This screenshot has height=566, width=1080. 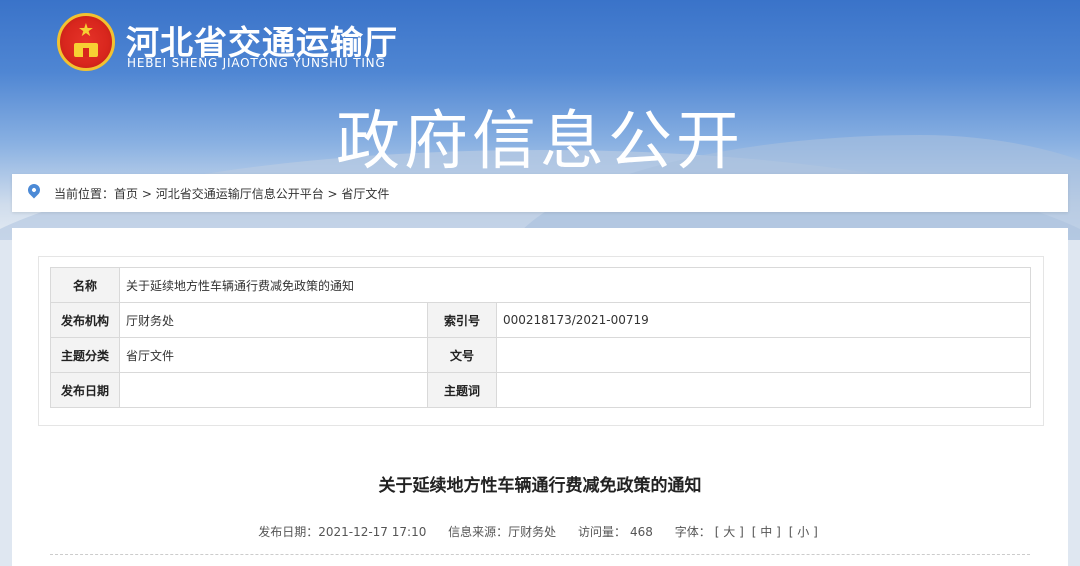 I want to click on font-size-label: 字体：, so click(x=692, y=532).